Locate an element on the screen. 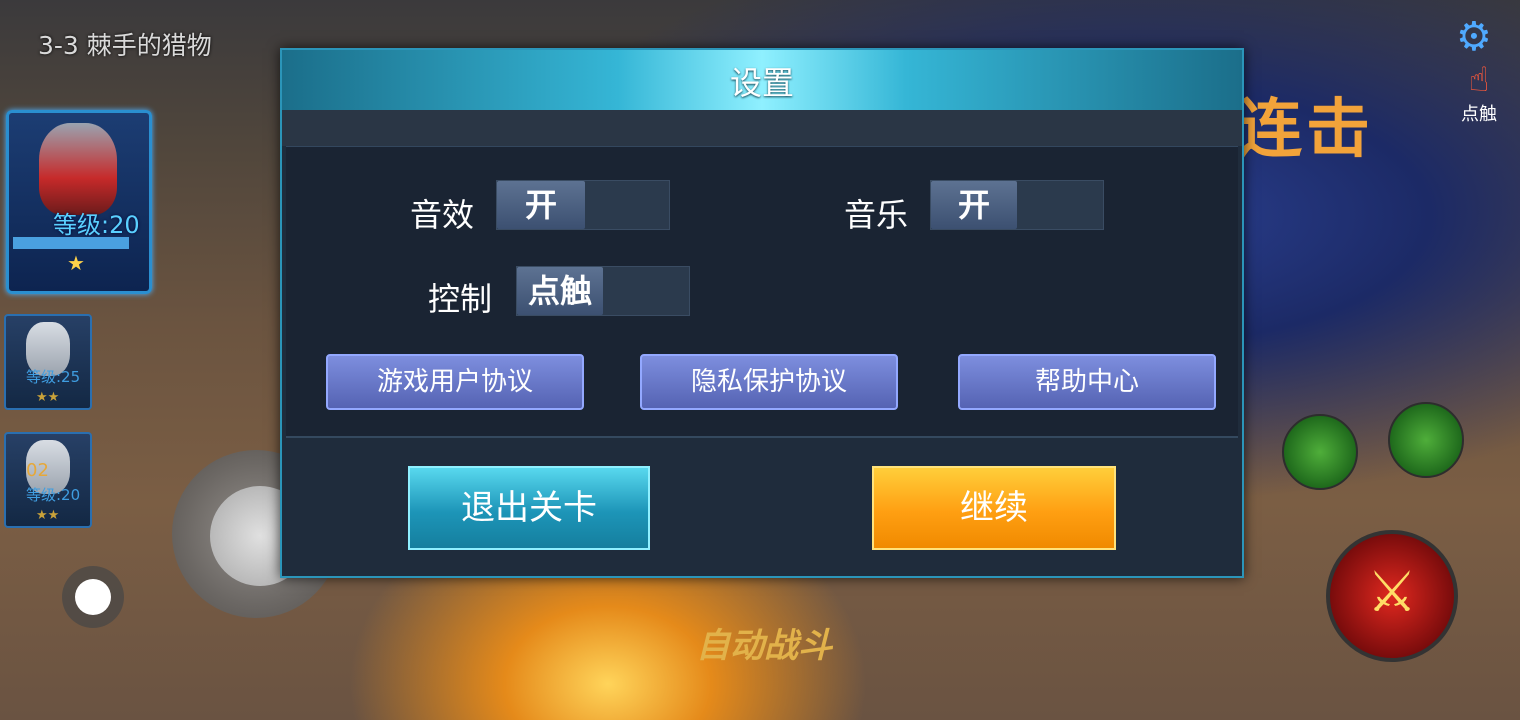 This screenshot has height=720, width=1520. combo-text: 连击 is located at coordinates (1306, 130).